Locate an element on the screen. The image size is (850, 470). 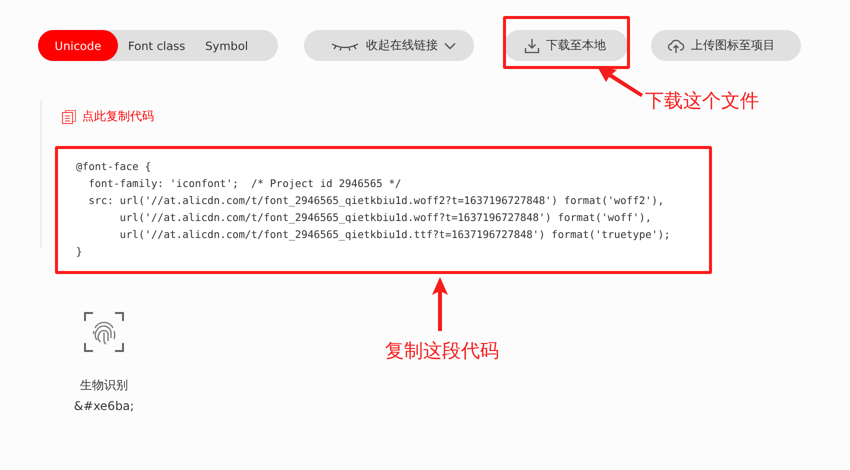
collapse-links-button: 收起在线链接 is located at coordinates (389, 45).